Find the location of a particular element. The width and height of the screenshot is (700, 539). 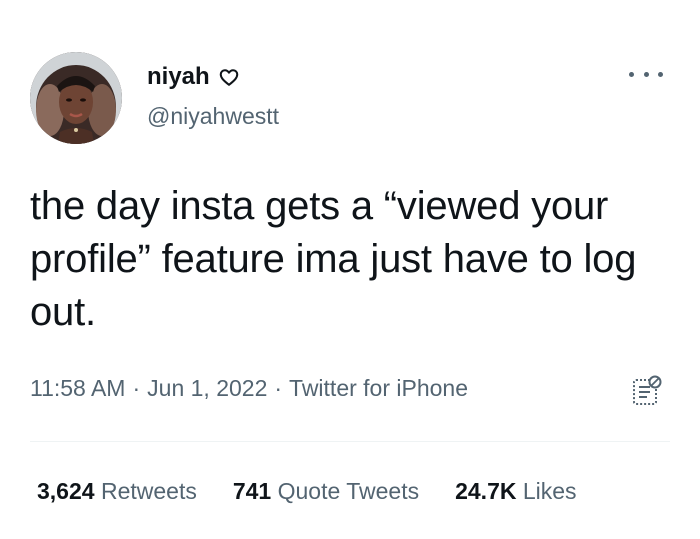

quote-tweets-stat: 741 Quote Tweets is located at coordinates (326, 491).